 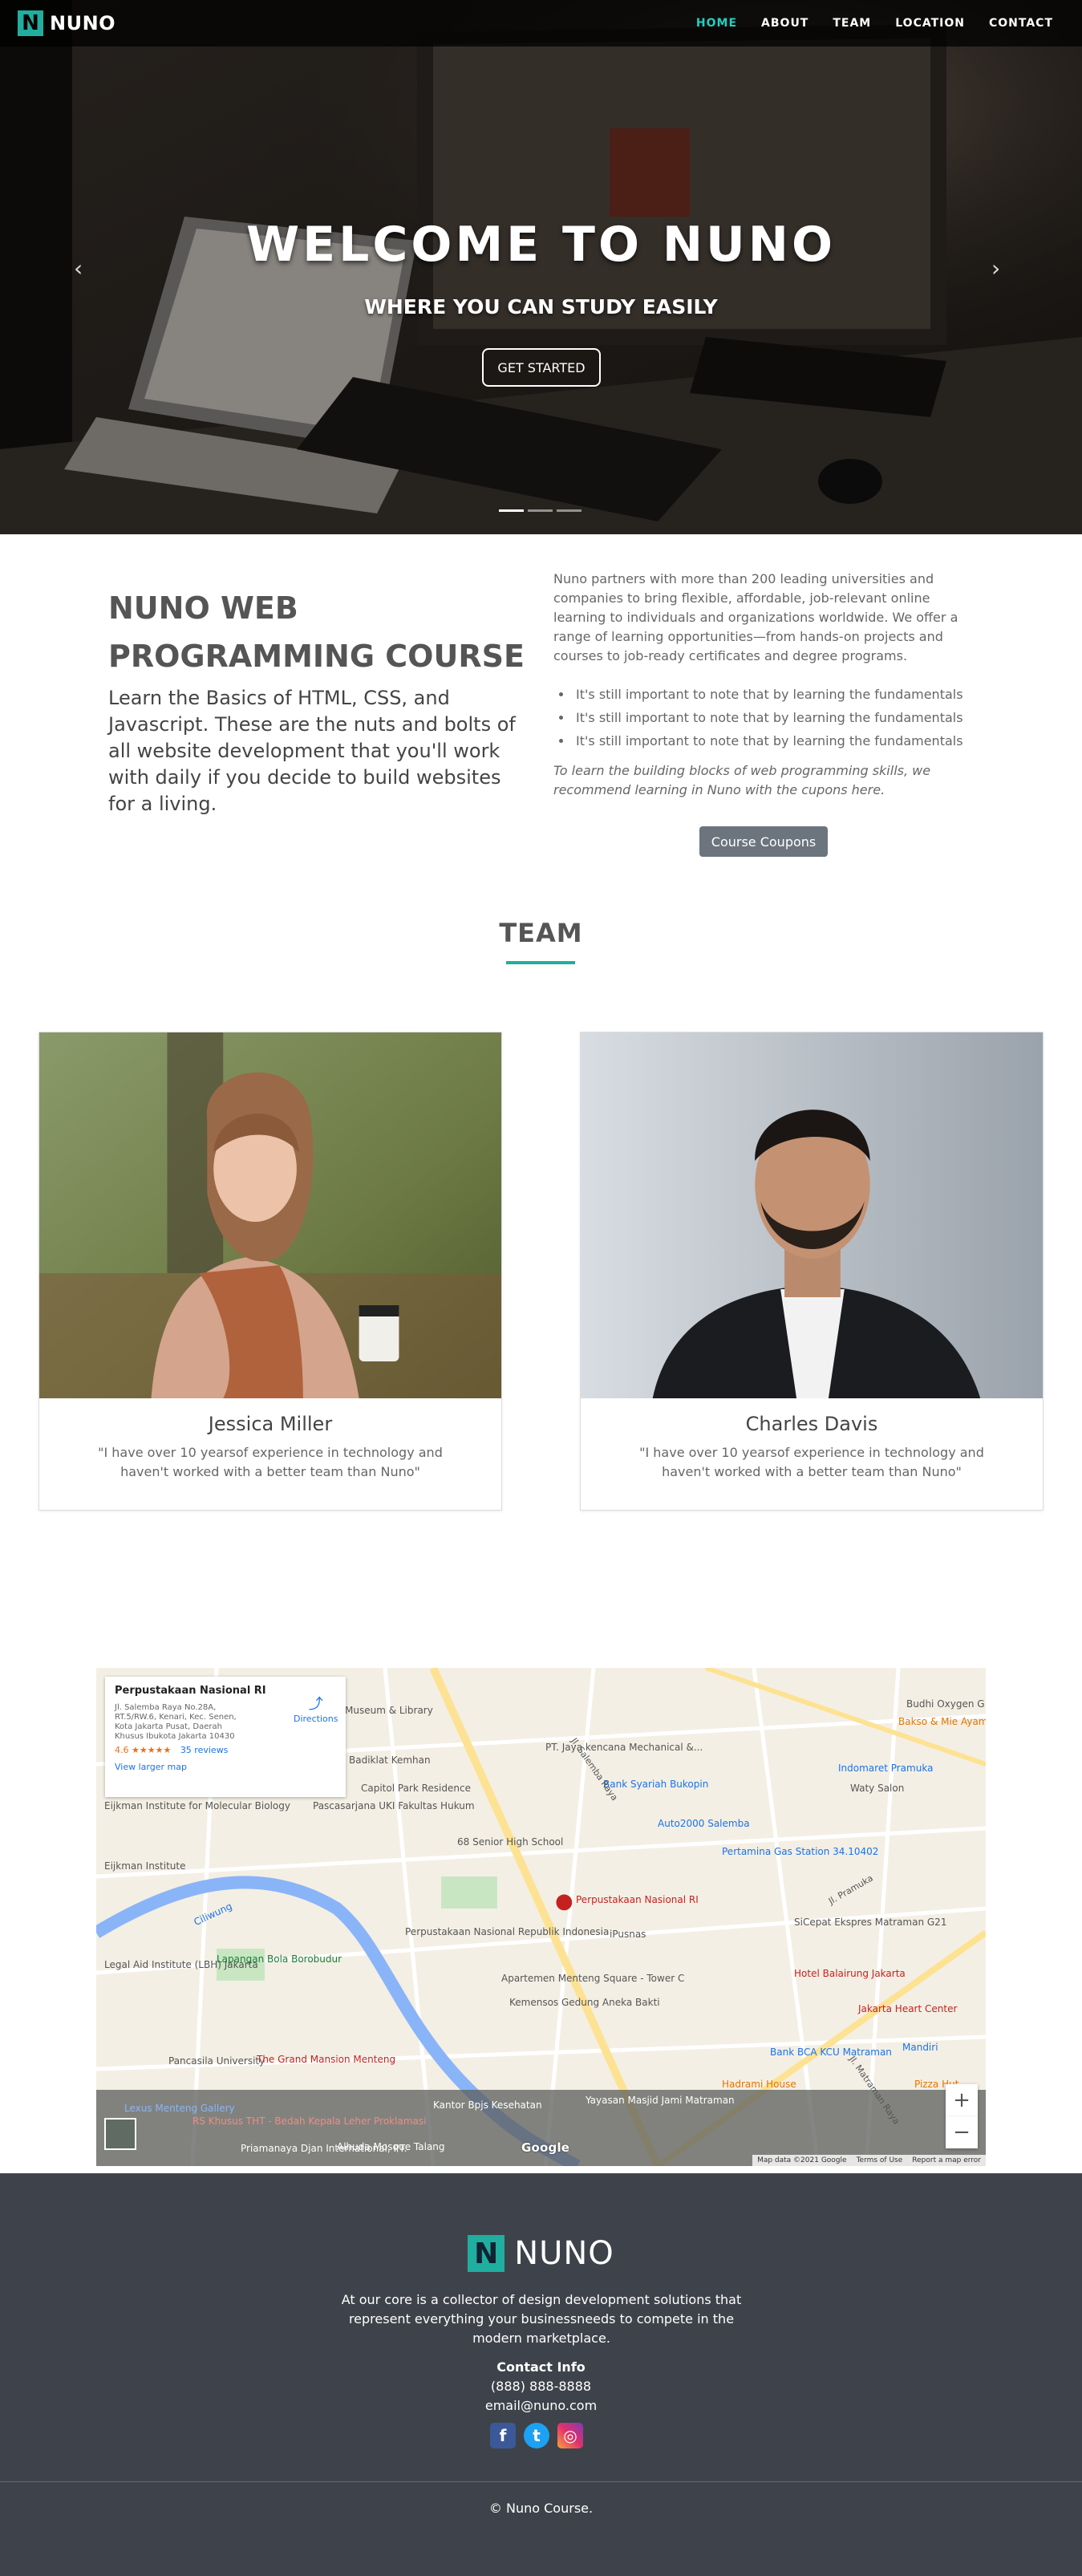 What do you see at coordinates (270, 1424) in the screenshot?
I see `member-name: Jessica Miller` at bounding box center [270, 1424].